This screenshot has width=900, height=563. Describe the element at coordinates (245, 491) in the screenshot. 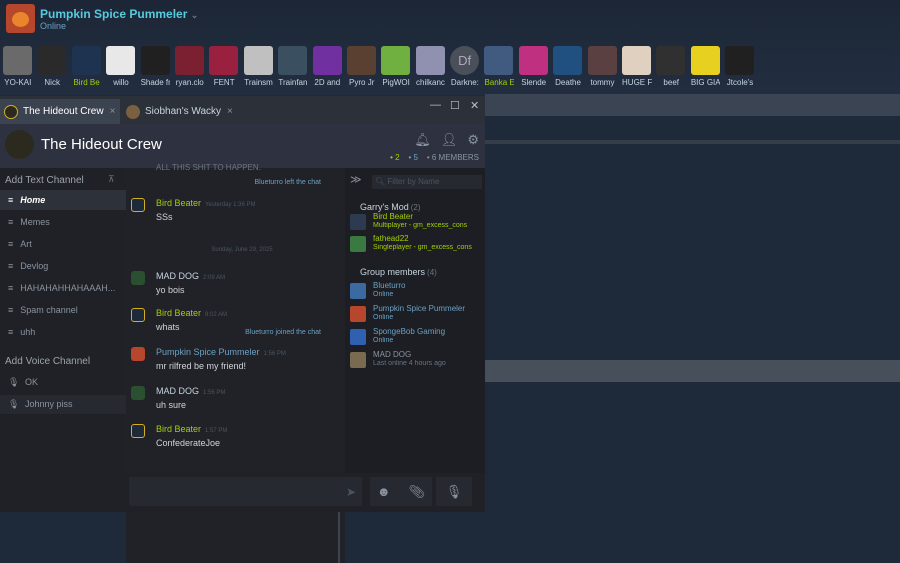

I see `message-input: ➤` at that location.